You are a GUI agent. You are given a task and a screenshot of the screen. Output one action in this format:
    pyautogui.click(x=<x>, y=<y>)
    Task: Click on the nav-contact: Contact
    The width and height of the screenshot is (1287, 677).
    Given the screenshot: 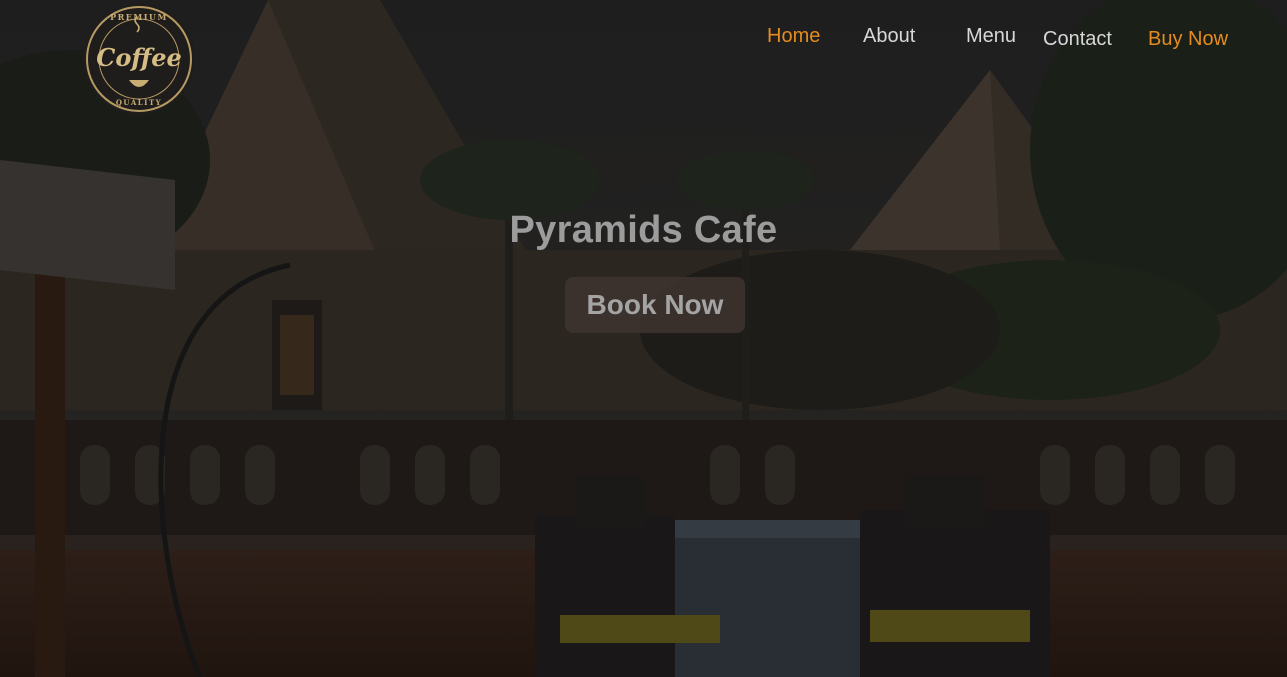 What is the action you would take?
    pyautogui.click(x=1077, y=39)
    